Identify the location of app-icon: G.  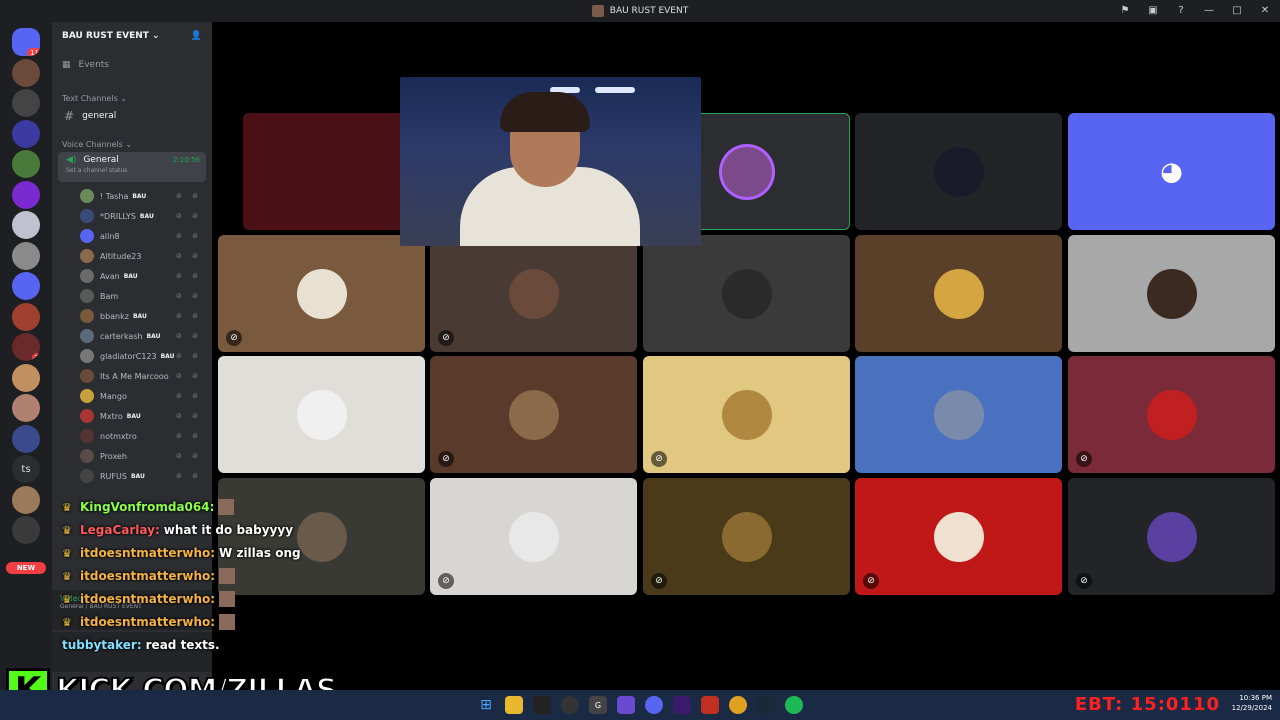
(598, 705).